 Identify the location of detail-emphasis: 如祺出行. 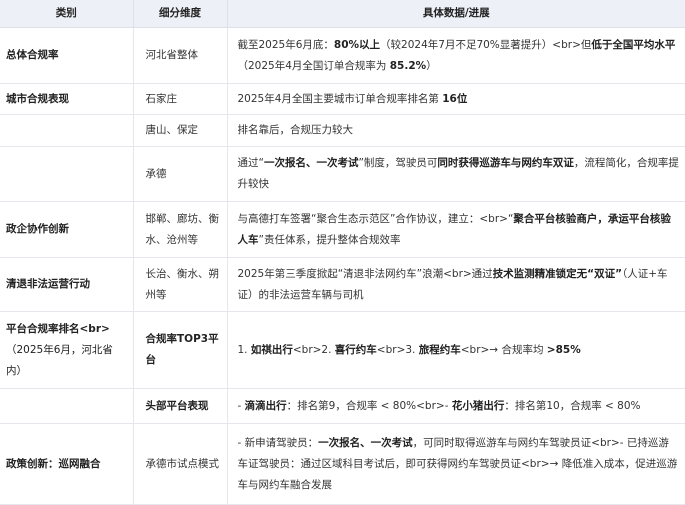
(271, 349).